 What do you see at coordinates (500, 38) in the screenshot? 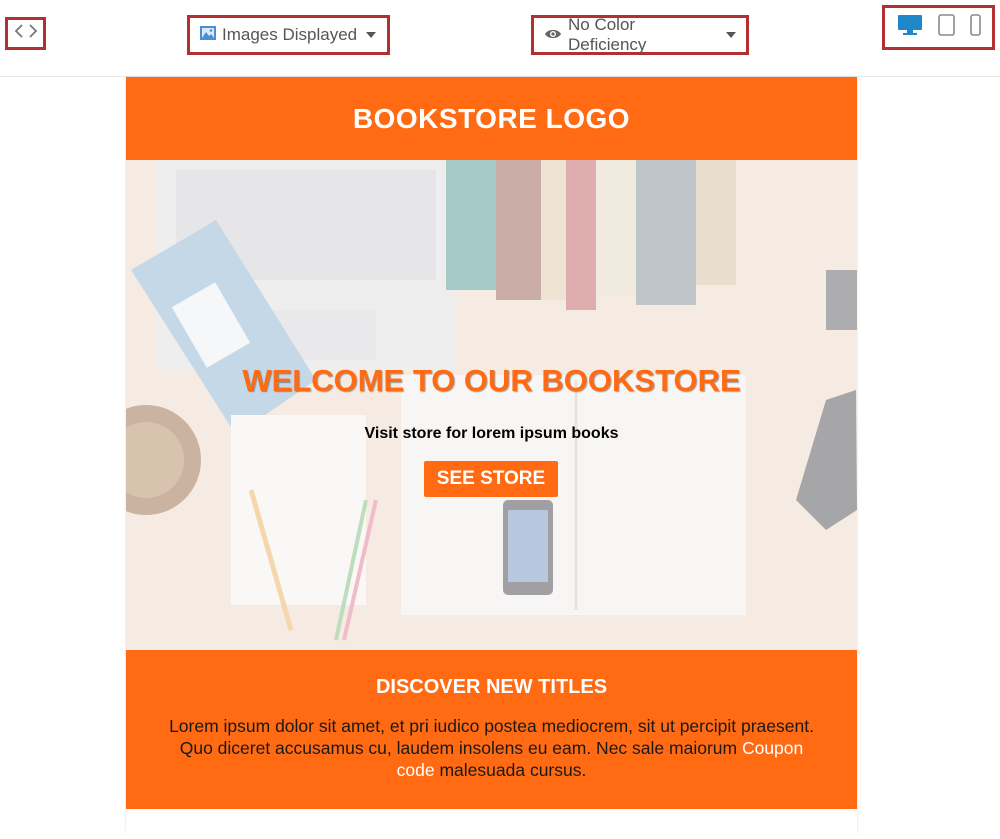
I see `preview-toolbar: Images Displayed No Color Deficiency` at bounding box center [500, 38].